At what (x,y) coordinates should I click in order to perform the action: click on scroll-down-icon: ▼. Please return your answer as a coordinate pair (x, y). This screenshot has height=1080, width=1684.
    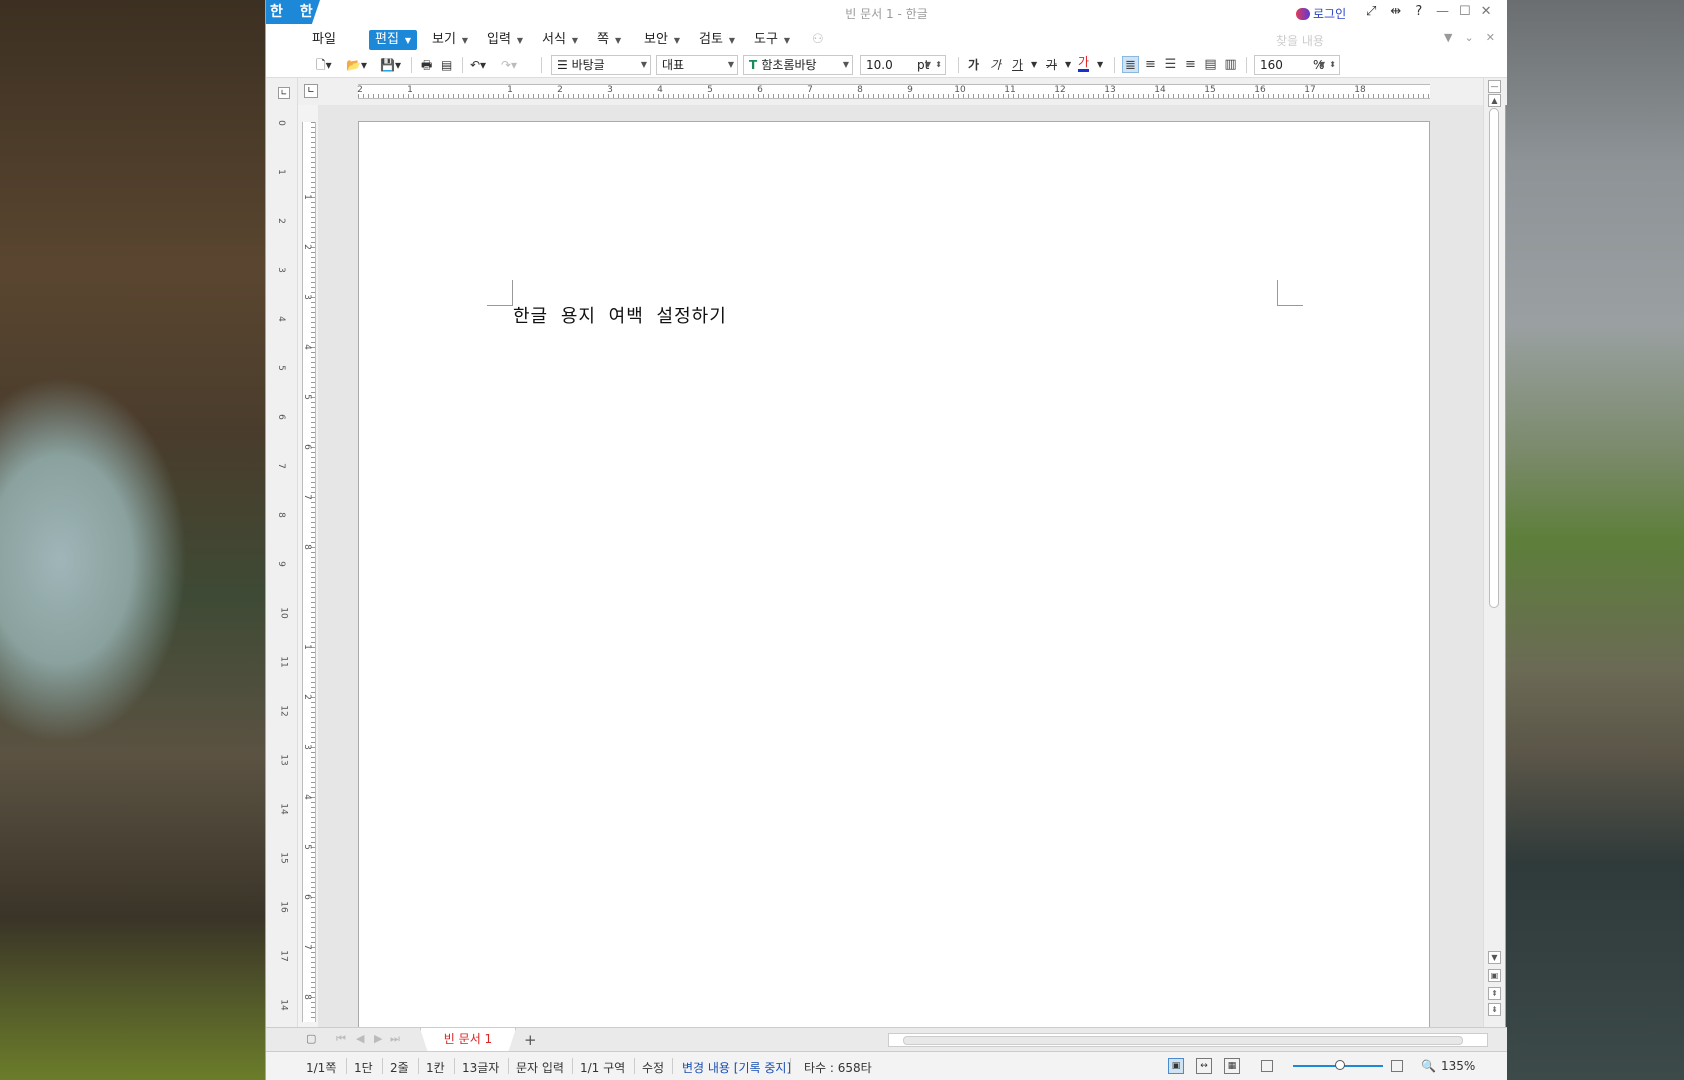
    Looking at the image, I should click on (1494, 957).